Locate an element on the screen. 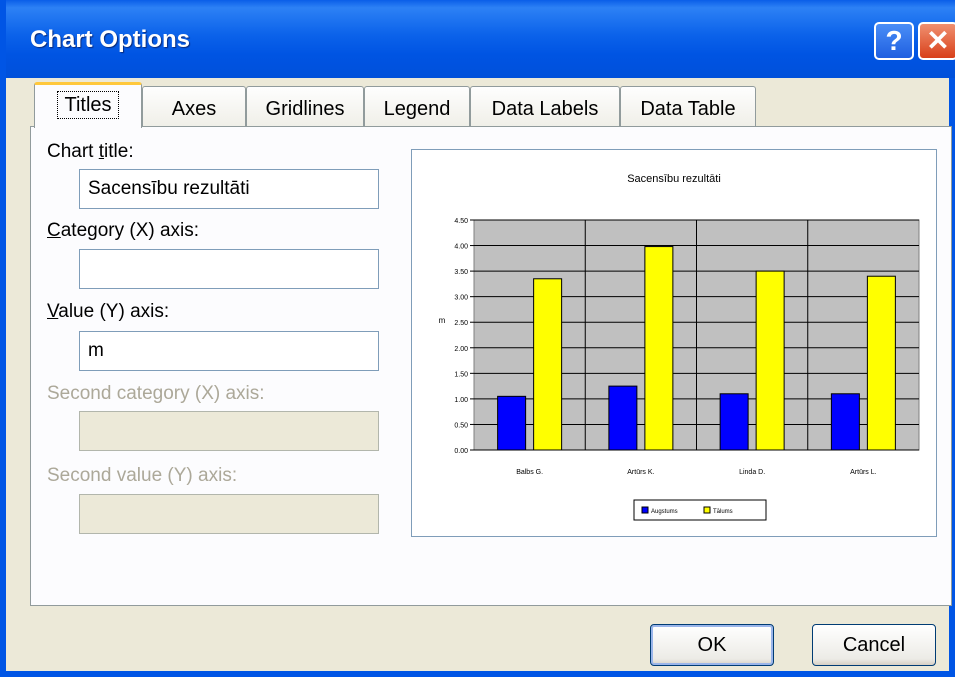 Image resolution: width=955 pixels, height=677 pixels. y-tick-label: 0.50 is located at coordinates (461, 425).